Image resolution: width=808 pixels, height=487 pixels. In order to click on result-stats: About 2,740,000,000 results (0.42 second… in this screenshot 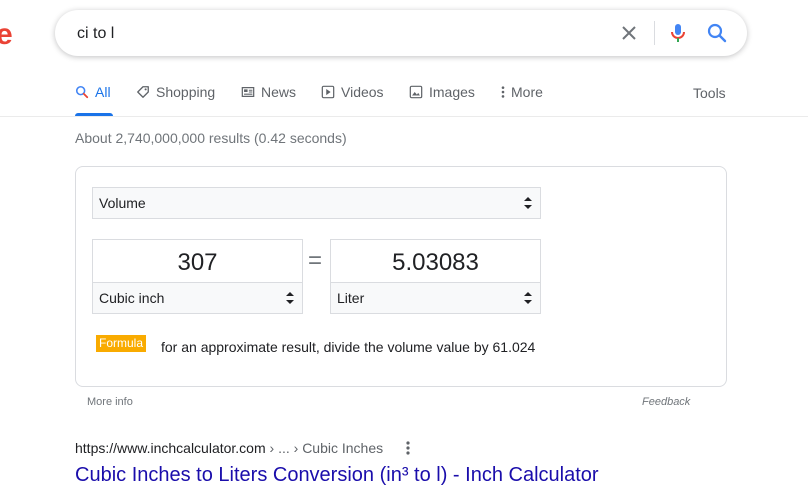, I will do `click(211, 138)`.